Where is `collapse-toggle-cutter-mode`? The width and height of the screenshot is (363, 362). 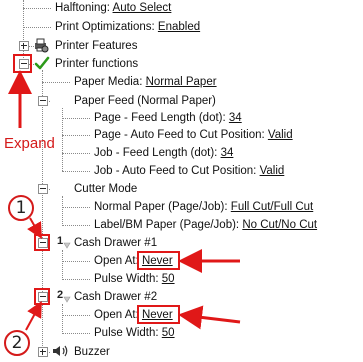
collapse-toggle-cutter-mode is located at coordinates (43, 189).